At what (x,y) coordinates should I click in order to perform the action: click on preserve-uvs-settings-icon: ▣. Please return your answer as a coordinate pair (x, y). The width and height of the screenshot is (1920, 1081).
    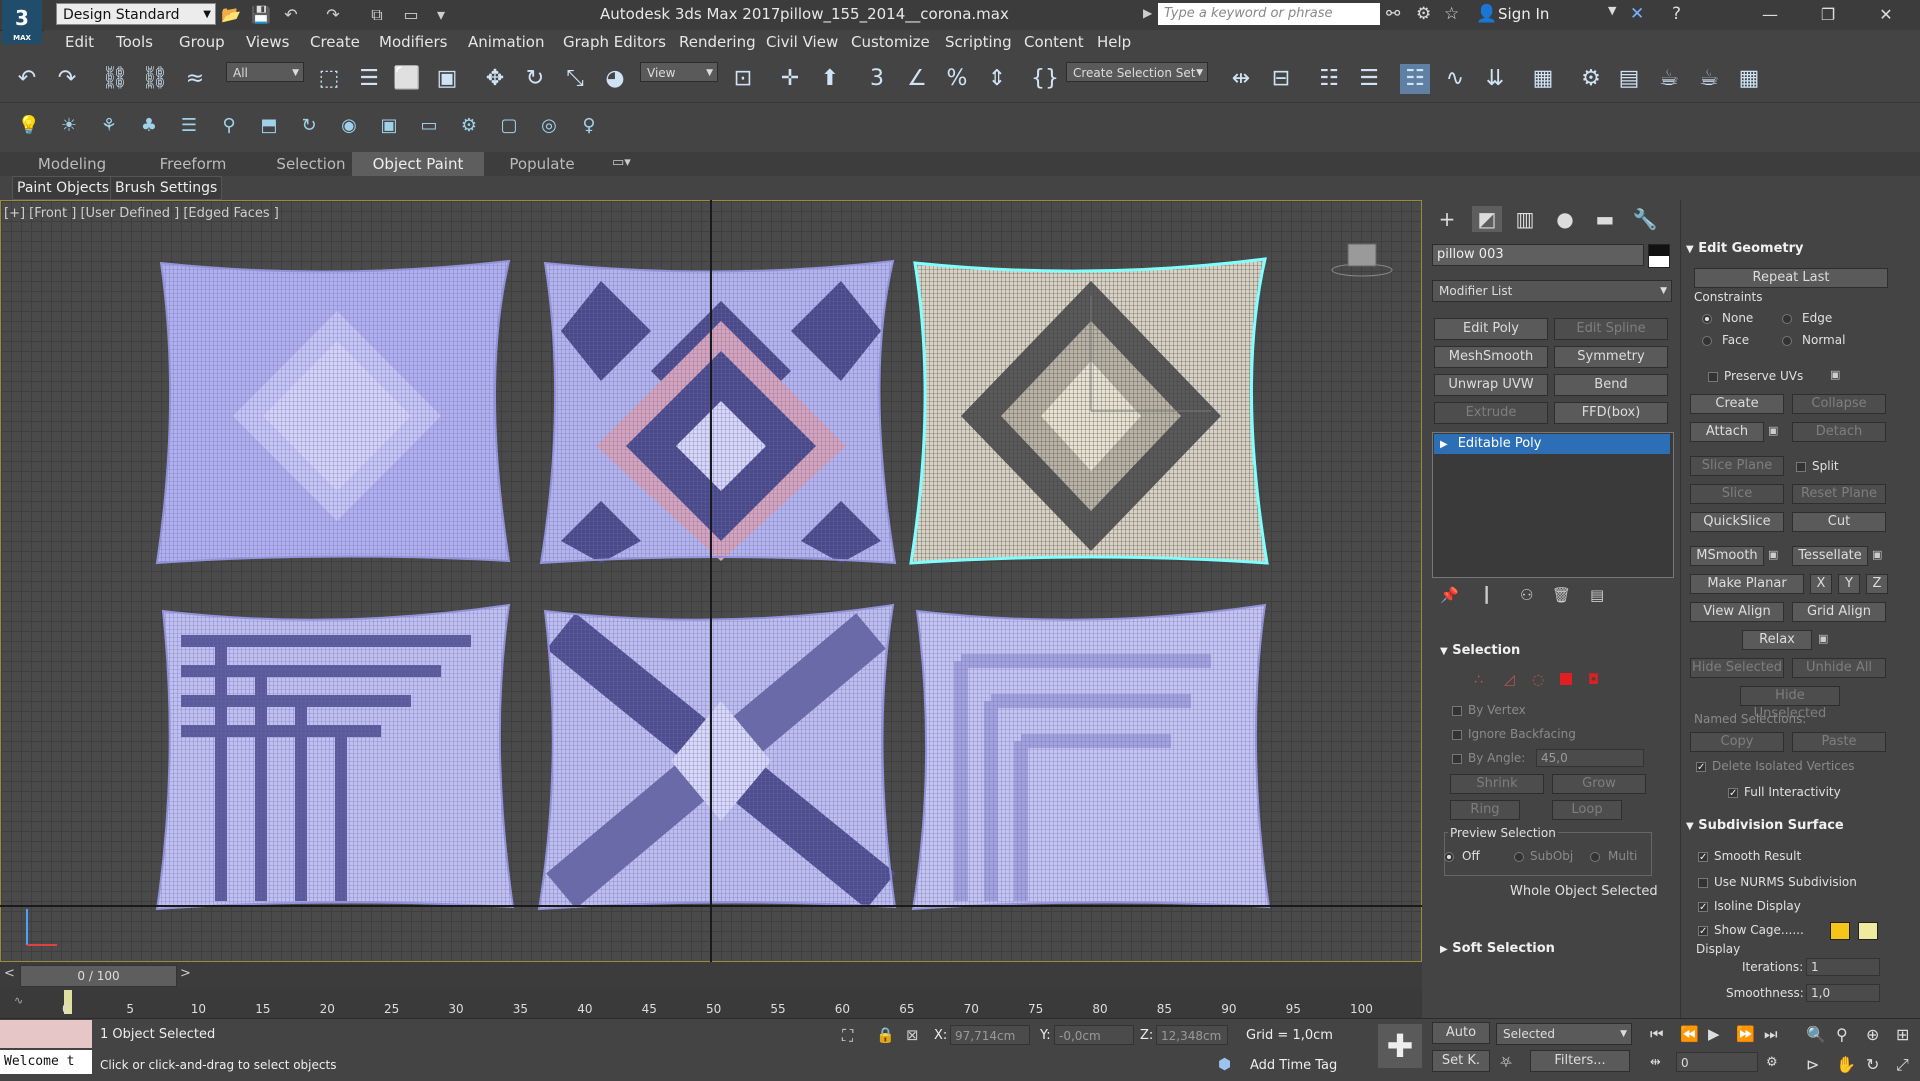
    Looking at the image, I should click on (1835, 374).